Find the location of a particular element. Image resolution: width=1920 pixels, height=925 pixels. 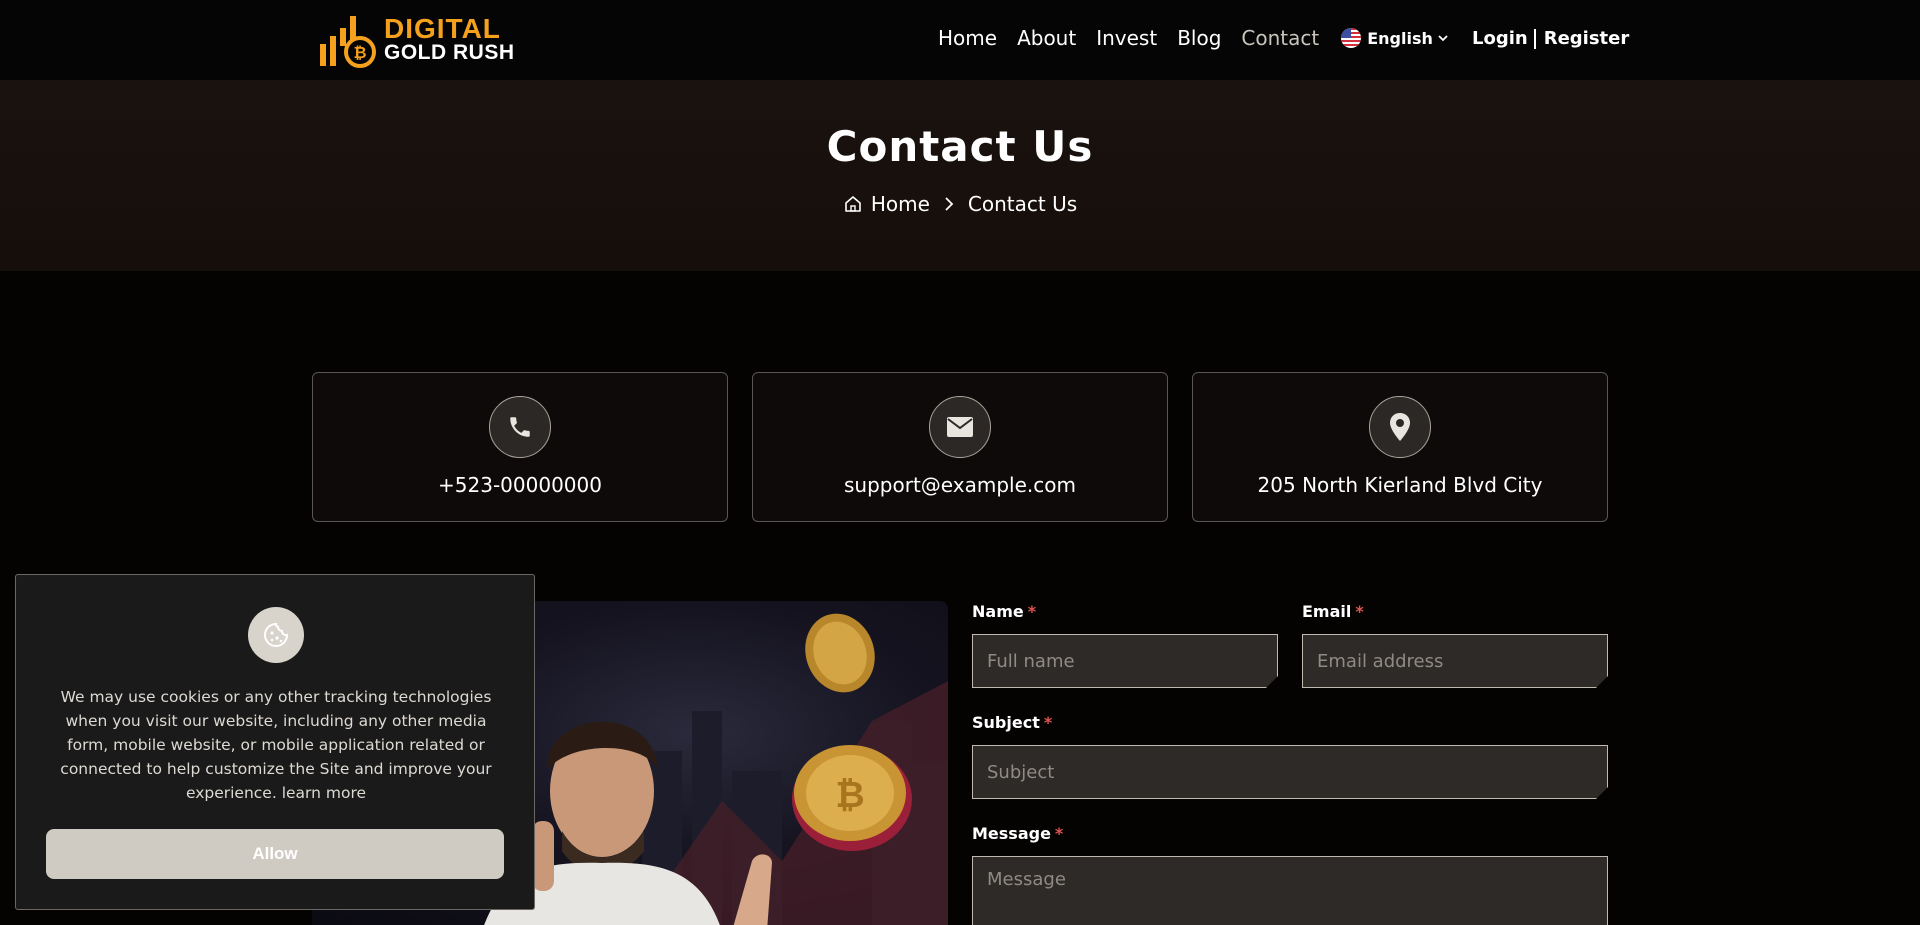

home-icon is located at coordinates (853, 204).